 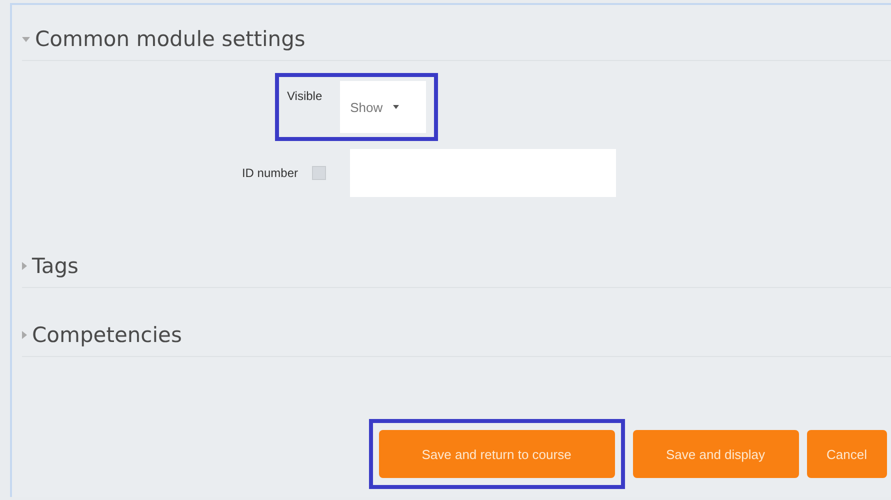 I want to click on caret-down-icon, so click(x=26, y=39).